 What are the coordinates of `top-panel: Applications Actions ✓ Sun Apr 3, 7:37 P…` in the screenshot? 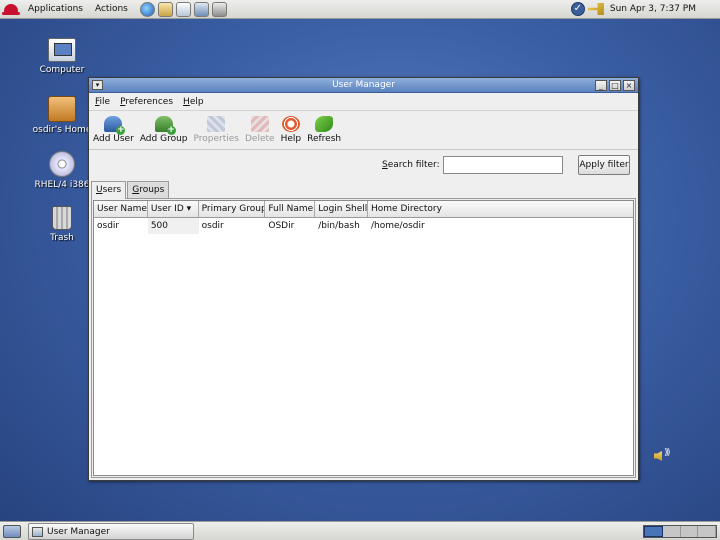 It's located at (360, 9).